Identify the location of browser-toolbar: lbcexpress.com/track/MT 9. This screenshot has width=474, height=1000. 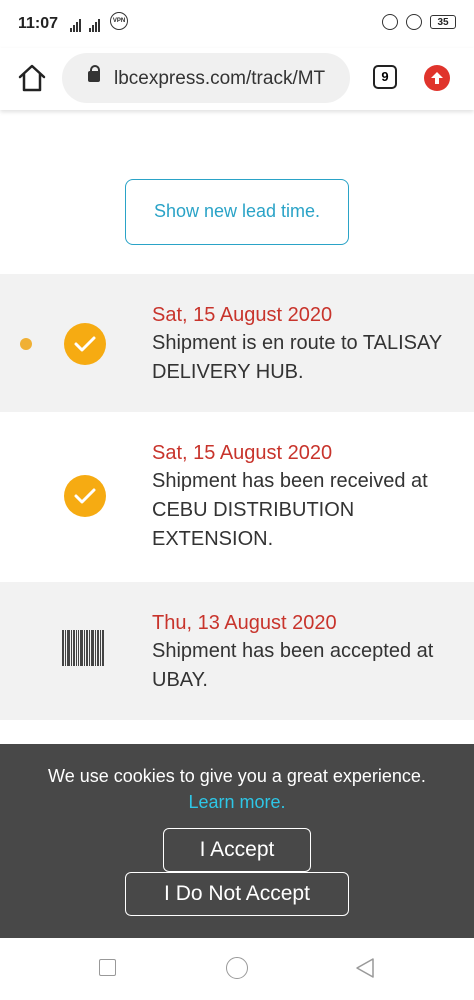
(237, 79).